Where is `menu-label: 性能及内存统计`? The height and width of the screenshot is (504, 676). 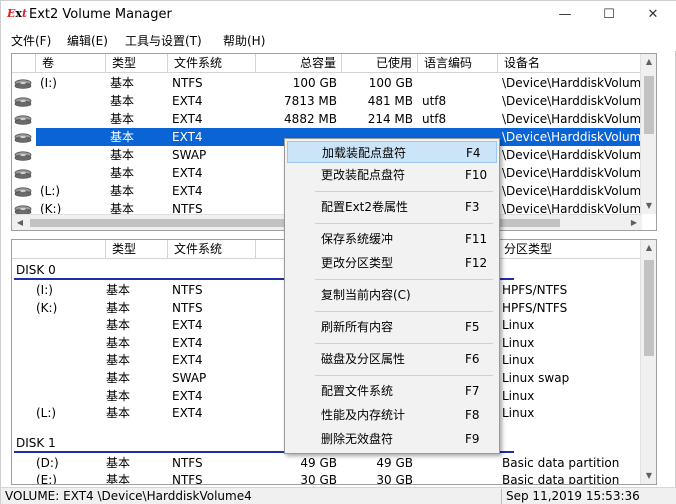
menu-label: 性能及内存统计 is located at coordinates (363, 415).